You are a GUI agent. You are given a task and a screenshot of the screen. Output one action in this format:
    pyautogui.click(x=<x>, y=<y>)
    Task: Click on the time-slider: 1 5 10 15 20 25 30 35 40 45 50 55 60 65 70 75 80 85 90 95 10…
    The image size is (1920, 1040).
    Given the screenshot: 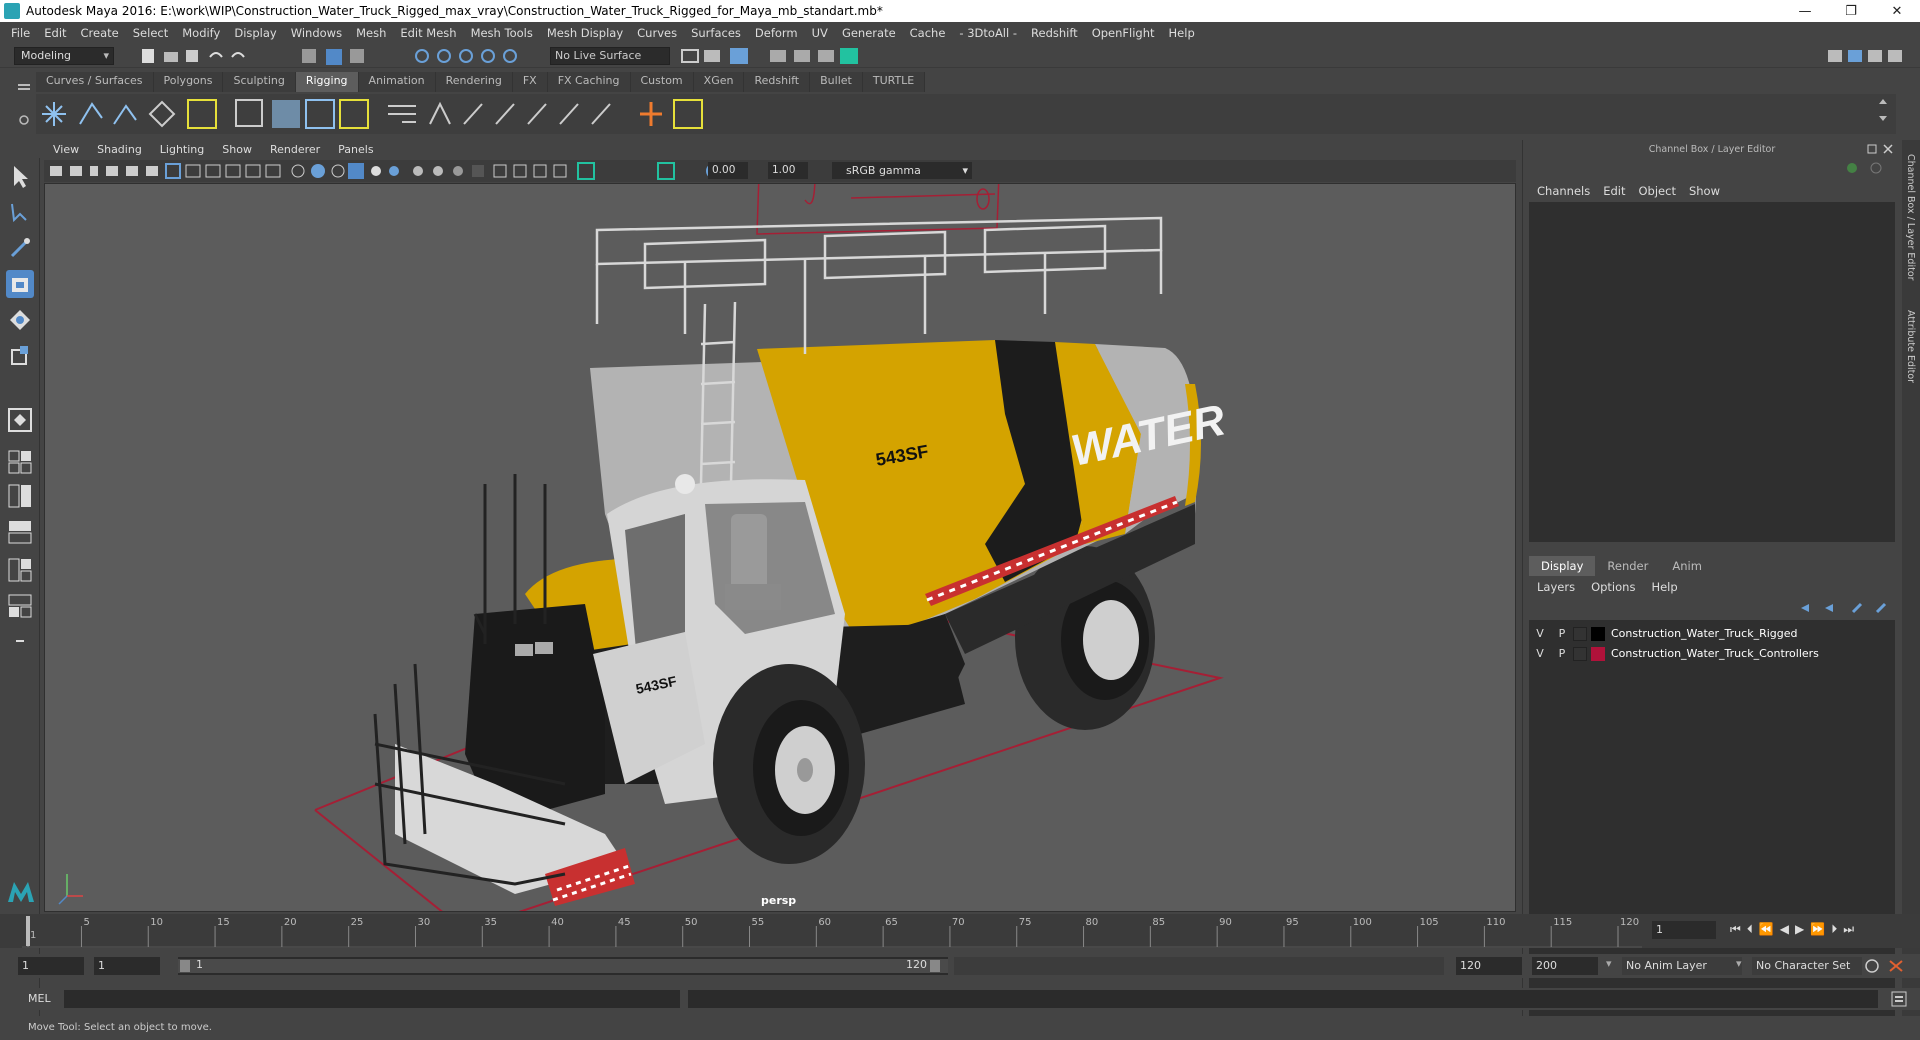 What is the action you would take?
    pyautogui.click(x=960, y=931)
    